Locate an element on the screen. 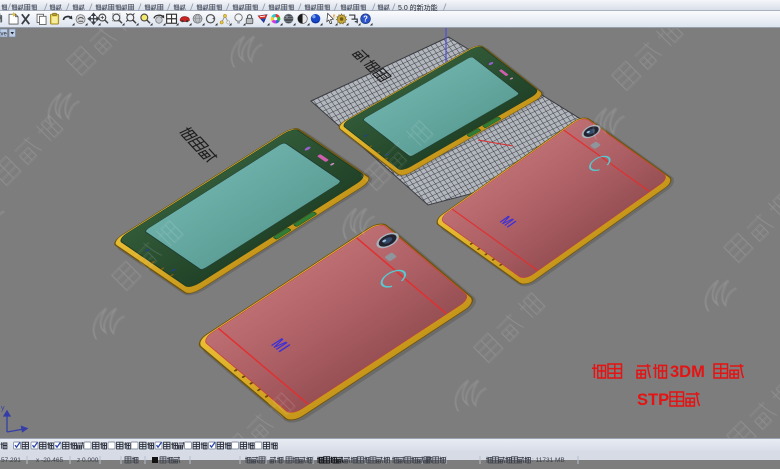 The width and height of the screenshot is (780, 469). svg-text: z 0.000 is located at coordinates (88, 460).